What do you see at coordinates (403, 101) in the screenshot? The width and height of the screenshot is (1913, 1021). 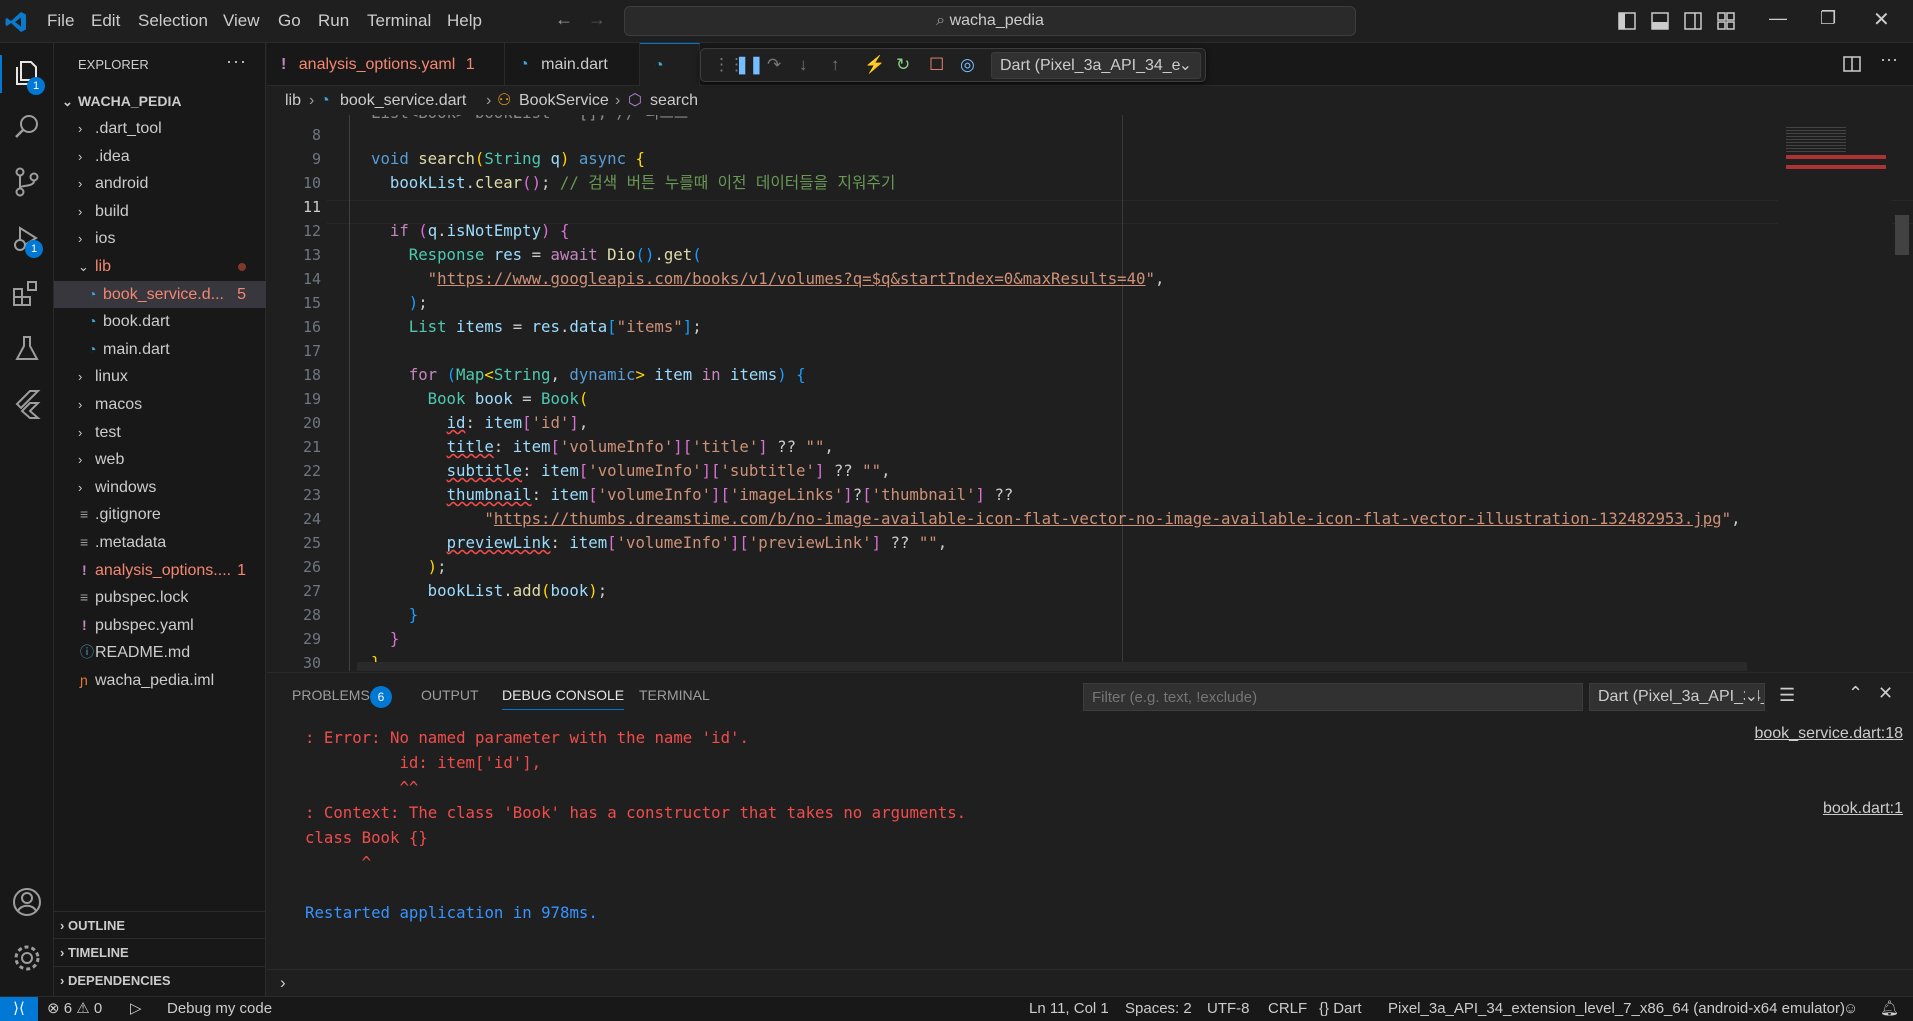 I see `breadcrumb-file: book_service.dart` at bounding box center [403, 101].